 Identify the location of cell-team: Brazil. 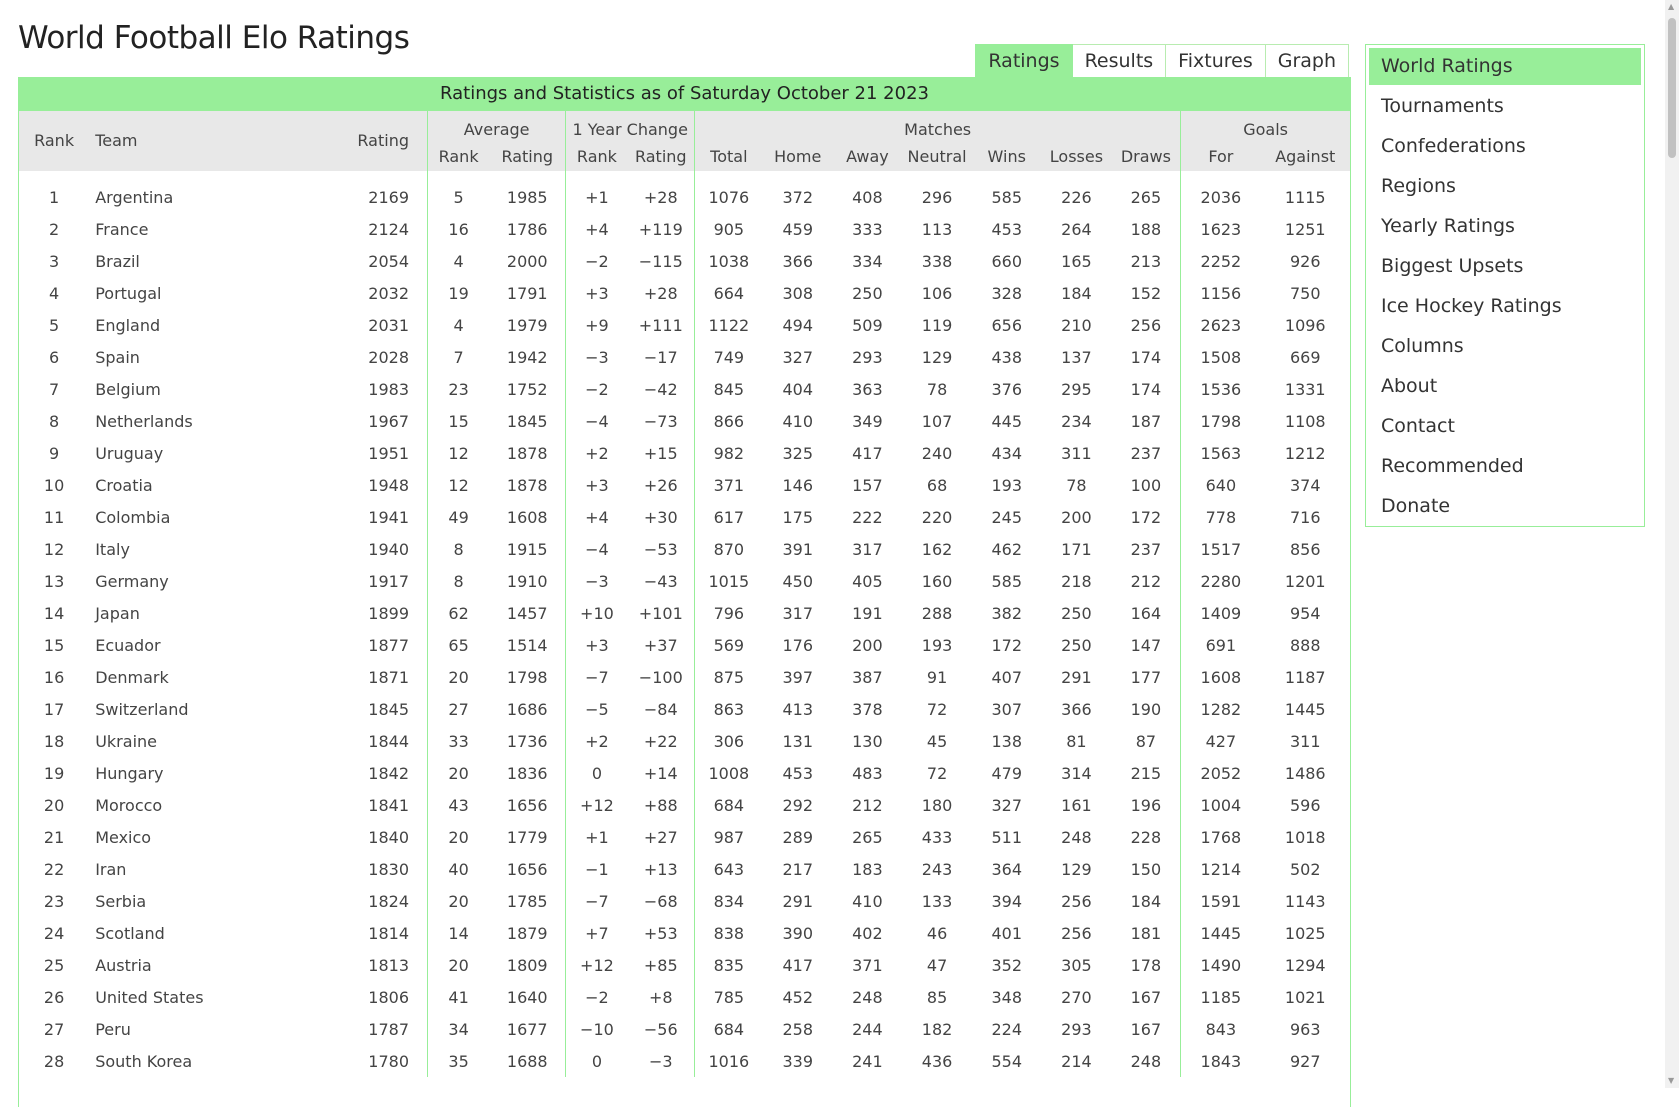
(206, 261).